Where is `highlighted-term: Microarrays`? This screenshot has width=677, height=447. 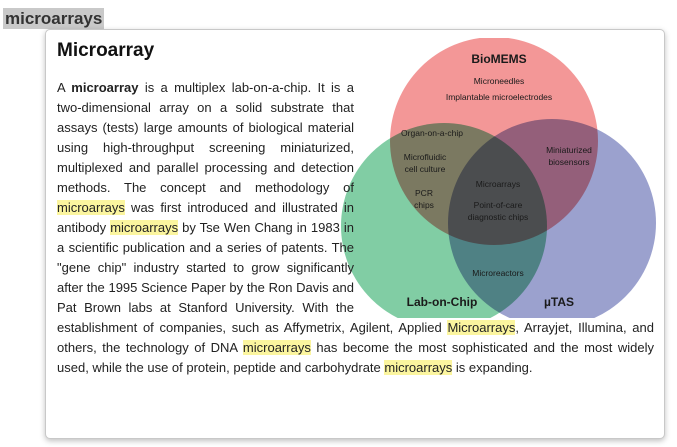 highlighted-term: Microarrays is located at coordinates (481, 327).